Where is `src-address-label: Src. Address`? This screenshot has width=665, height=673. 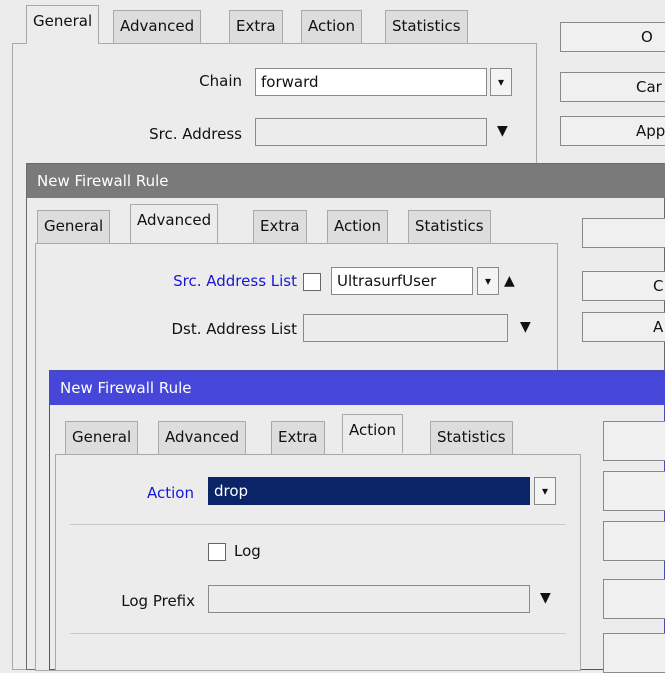 src-address-label: Src. Address is located at coordinates (195, 134).